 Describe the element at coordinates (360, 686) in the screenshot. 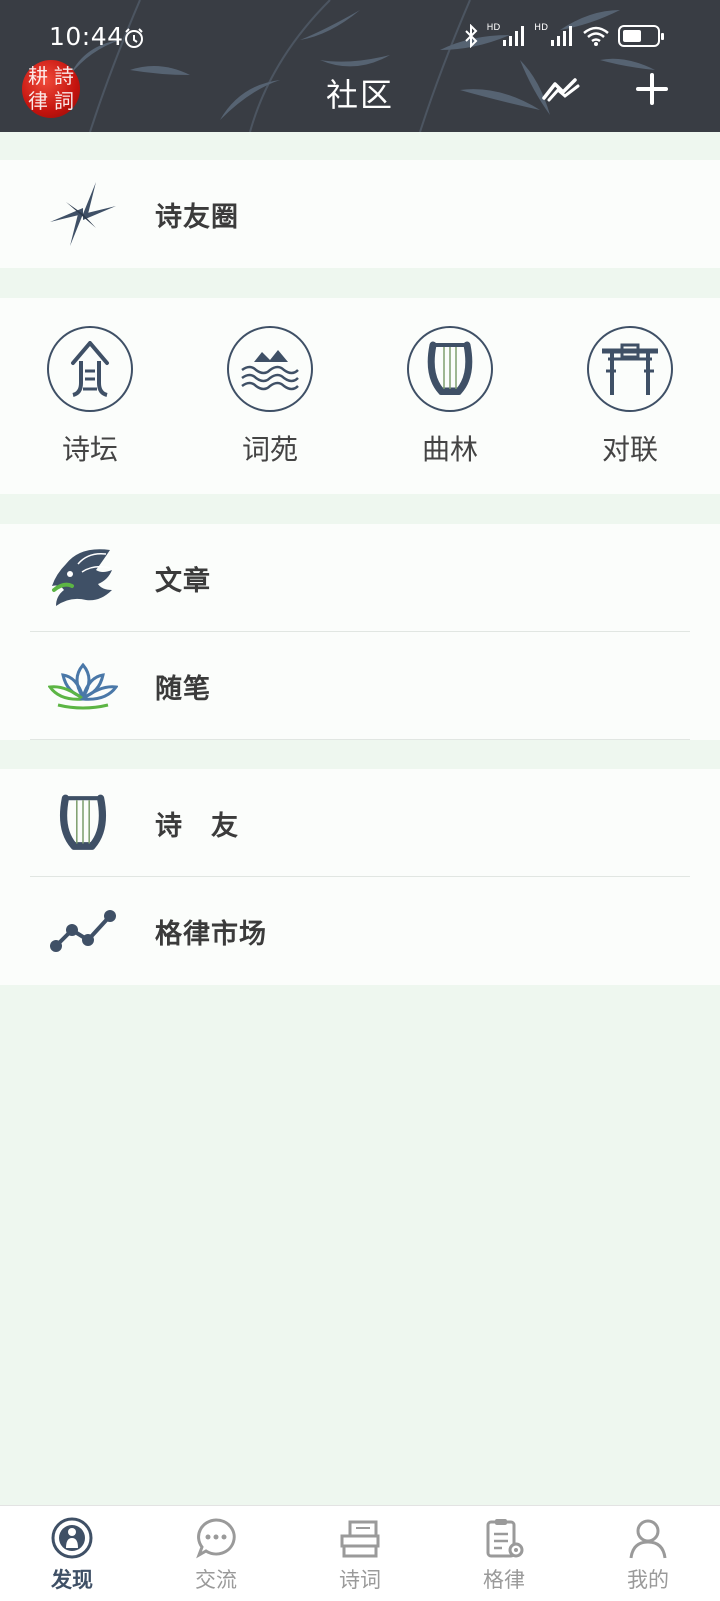

I see `essays-row: 随笔` at that location.